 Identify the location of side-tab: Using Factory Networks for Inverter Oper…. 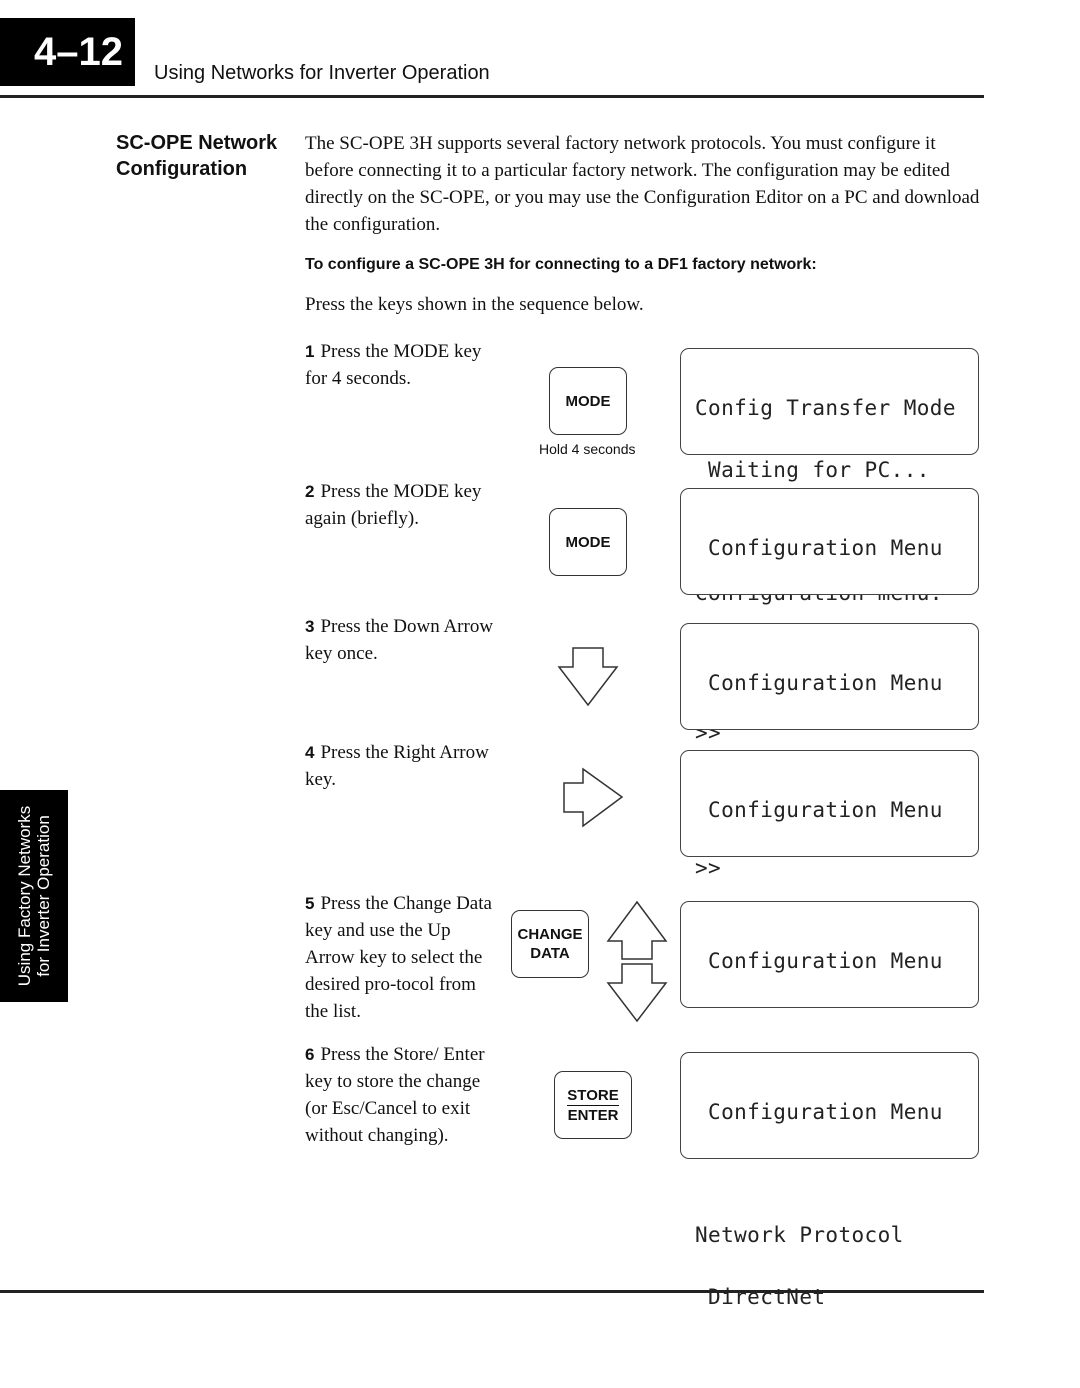
(34, 896).